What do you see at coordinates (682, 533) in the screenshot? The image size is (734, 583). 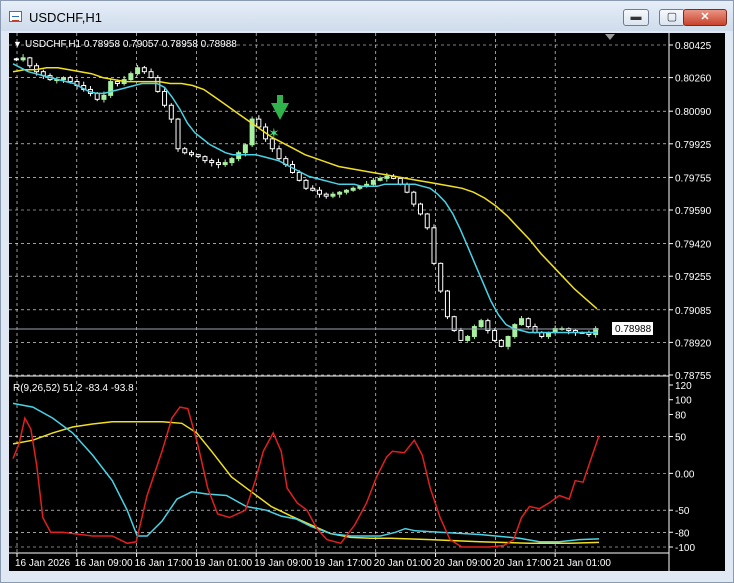 I see `oscillator-tick-label: -80` at bounding box center [682, 533].